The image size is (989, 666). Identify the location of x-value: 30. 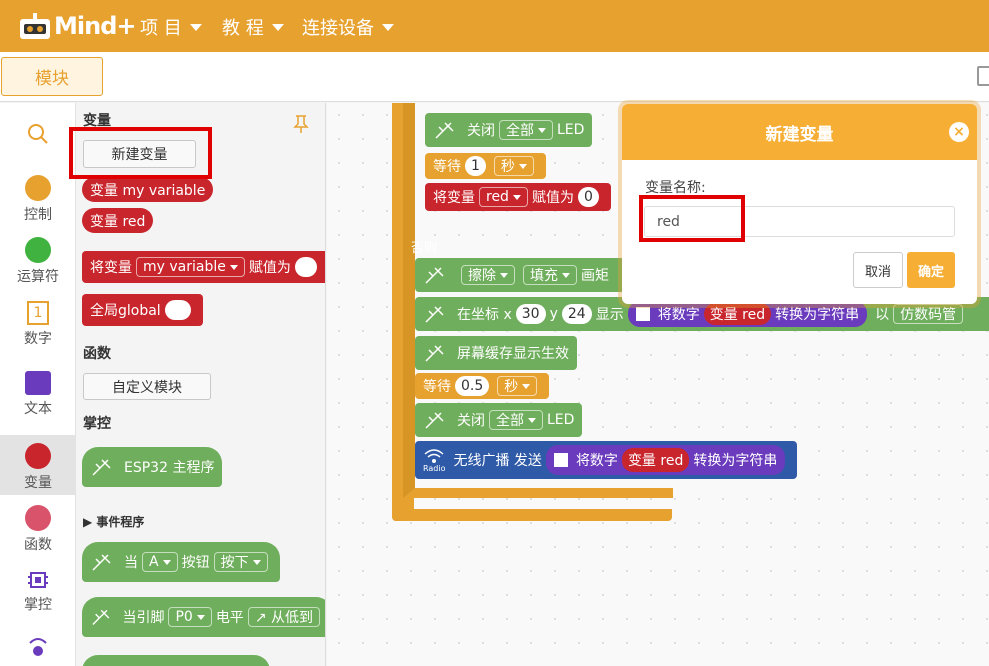
(530, 314).